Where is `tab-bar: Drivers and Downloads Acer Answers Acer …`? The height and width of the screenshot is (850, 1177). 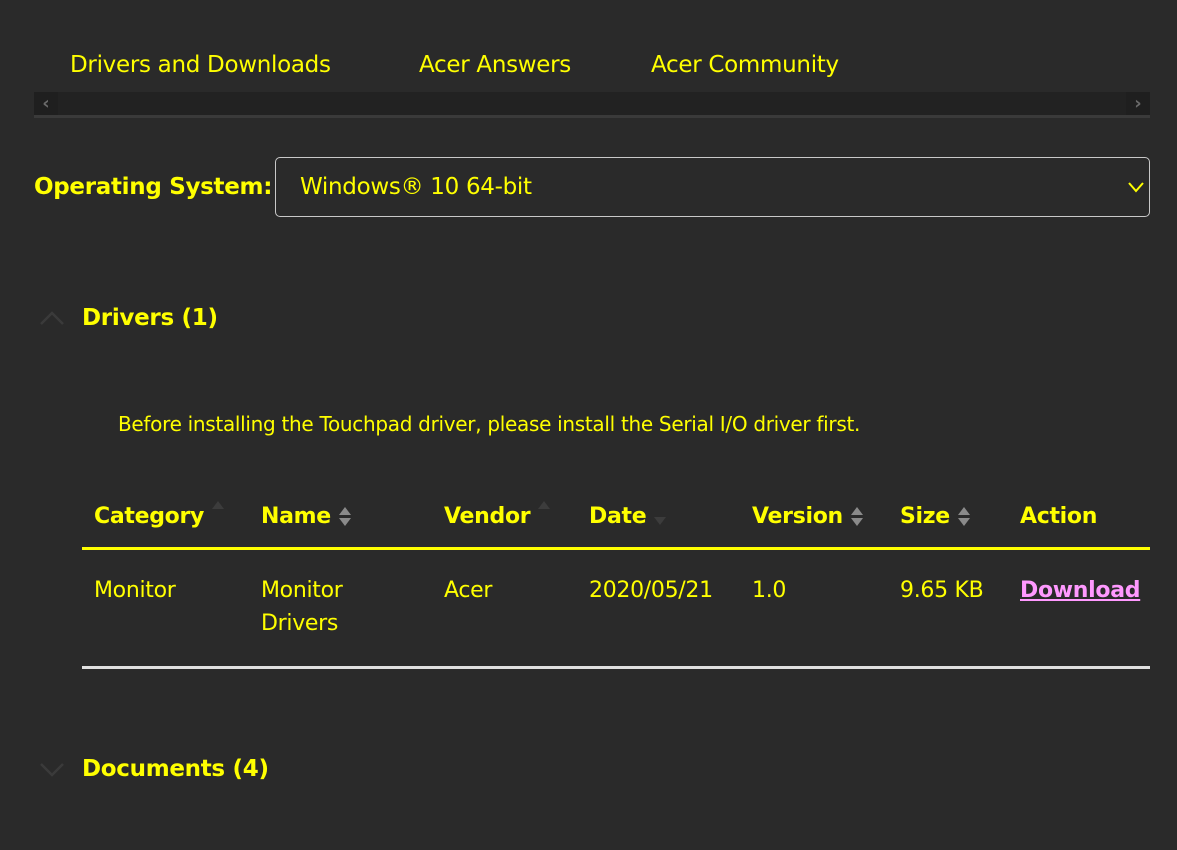 tab-bar: Drivers and Downloads Acer Answers Acer … is located at coordinates (592, 68).